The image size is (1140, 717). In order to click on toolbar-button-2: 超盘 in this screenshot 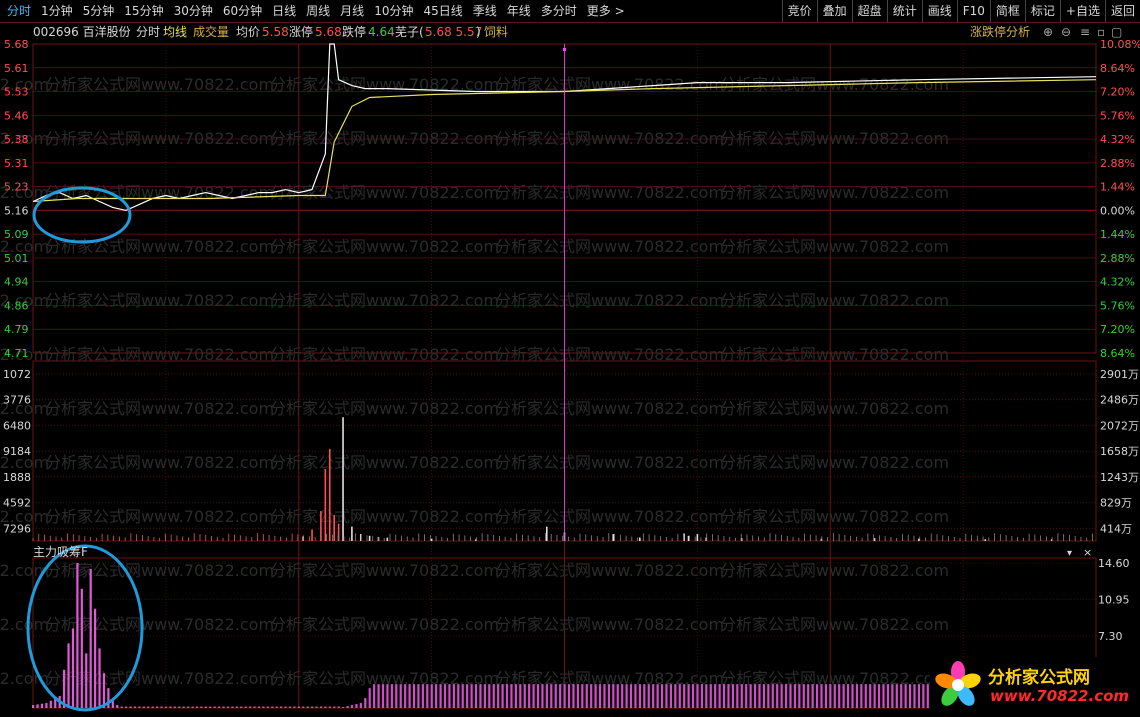, I will do `click(869, 11)`.